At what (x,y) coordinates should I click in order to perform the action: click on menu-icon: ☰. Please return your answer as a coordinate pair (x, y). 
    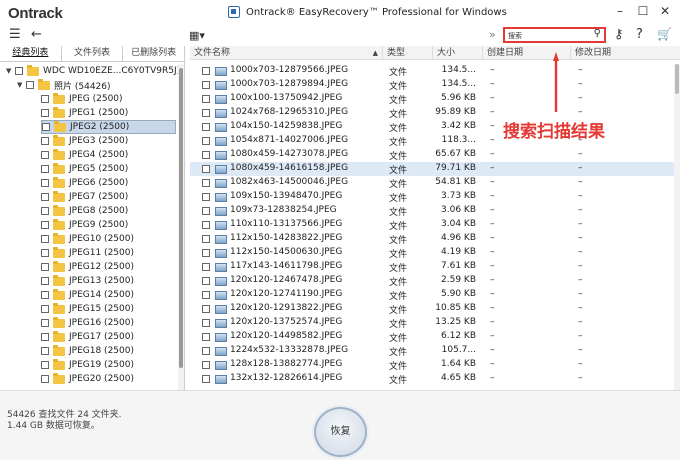
    Looking at the image, I should click on (15, 34).